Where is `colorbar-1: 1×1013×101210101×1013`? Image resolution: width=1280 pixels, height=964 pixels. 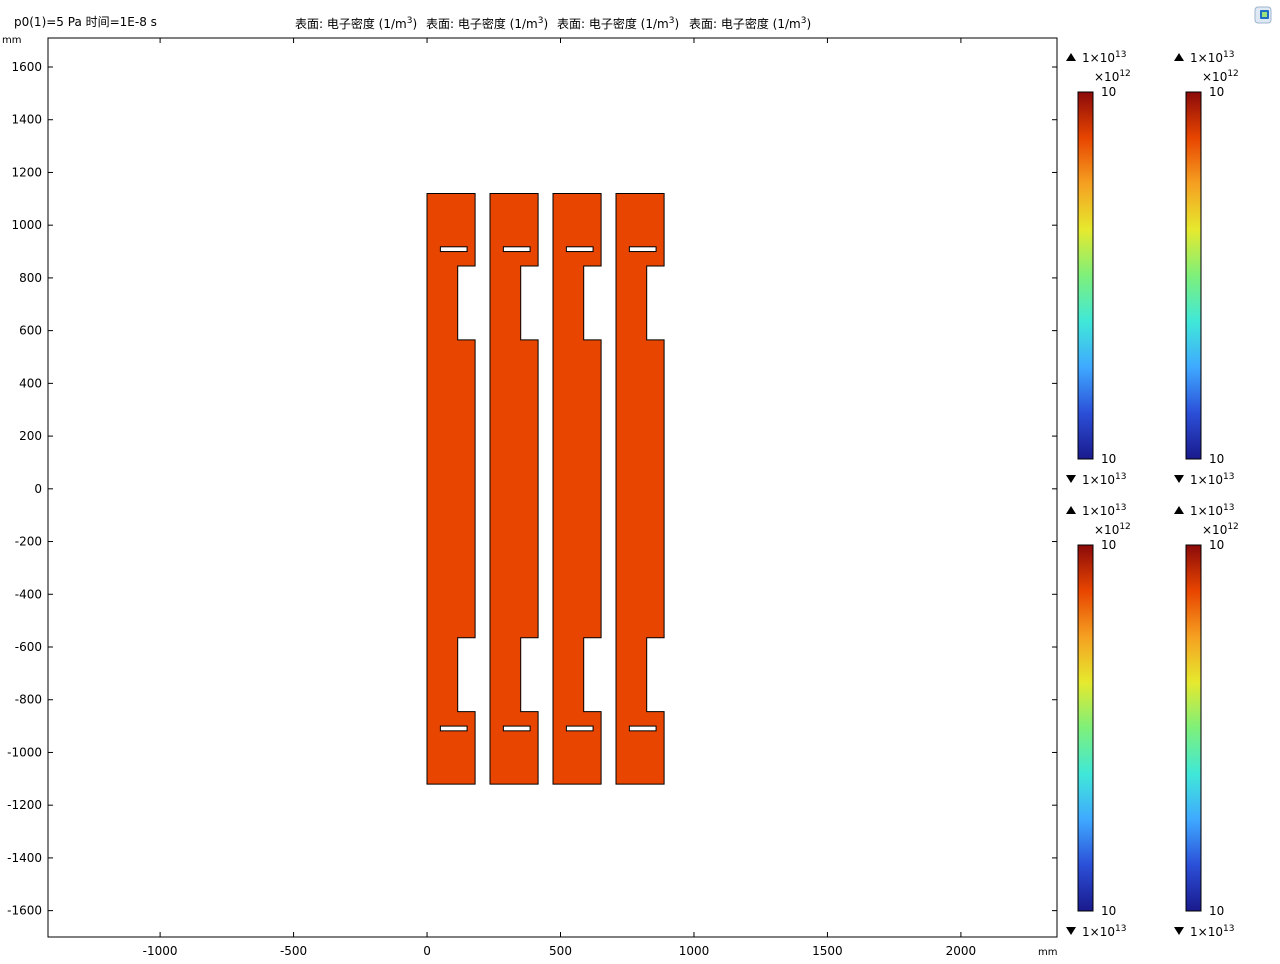 colorbar-1: 1×1013×101210101×1013 is located at coordinates (1098, 268).